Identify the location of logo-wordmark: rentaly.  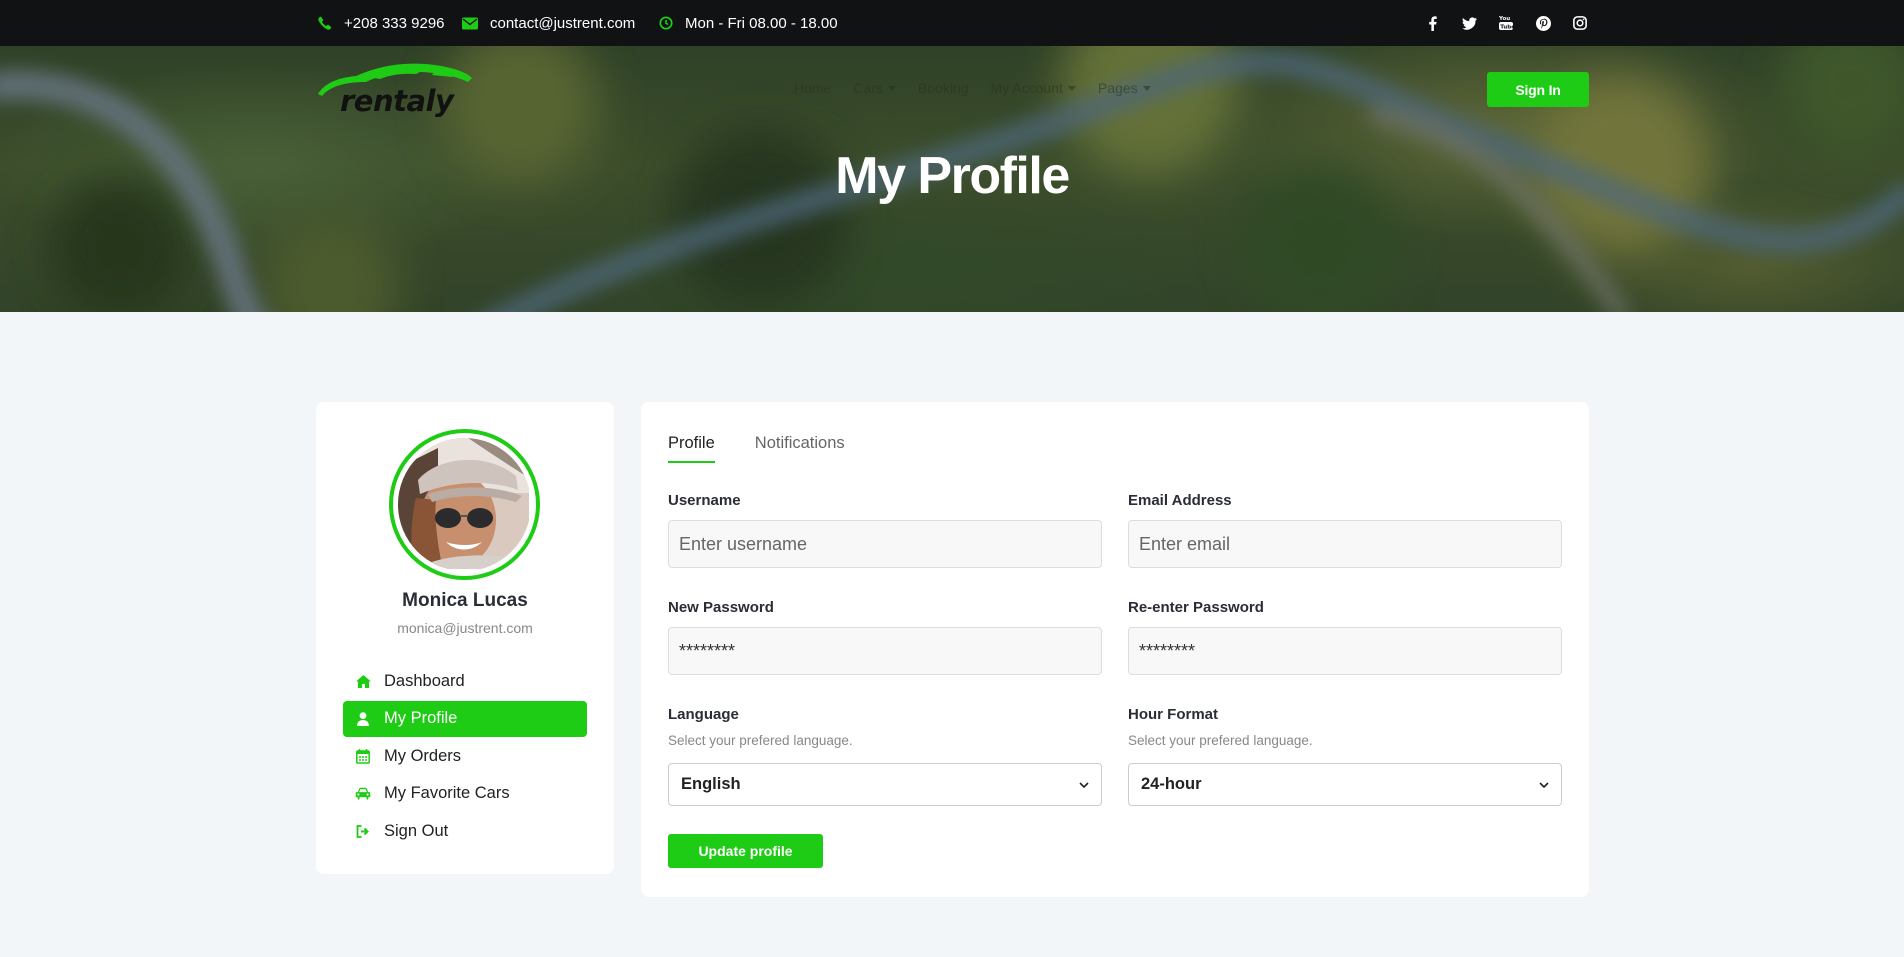
(397, 101).